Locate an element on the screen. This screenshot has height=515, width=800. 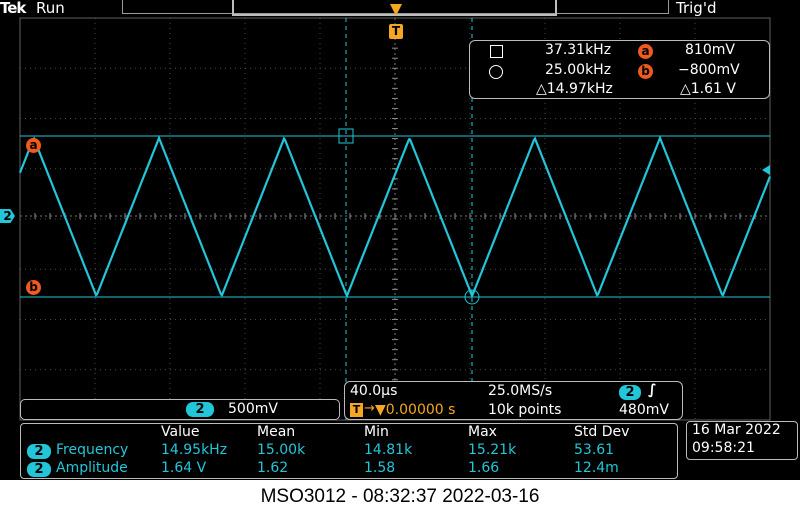
cursor-b-marker: b is located at coordinates (33, 287).